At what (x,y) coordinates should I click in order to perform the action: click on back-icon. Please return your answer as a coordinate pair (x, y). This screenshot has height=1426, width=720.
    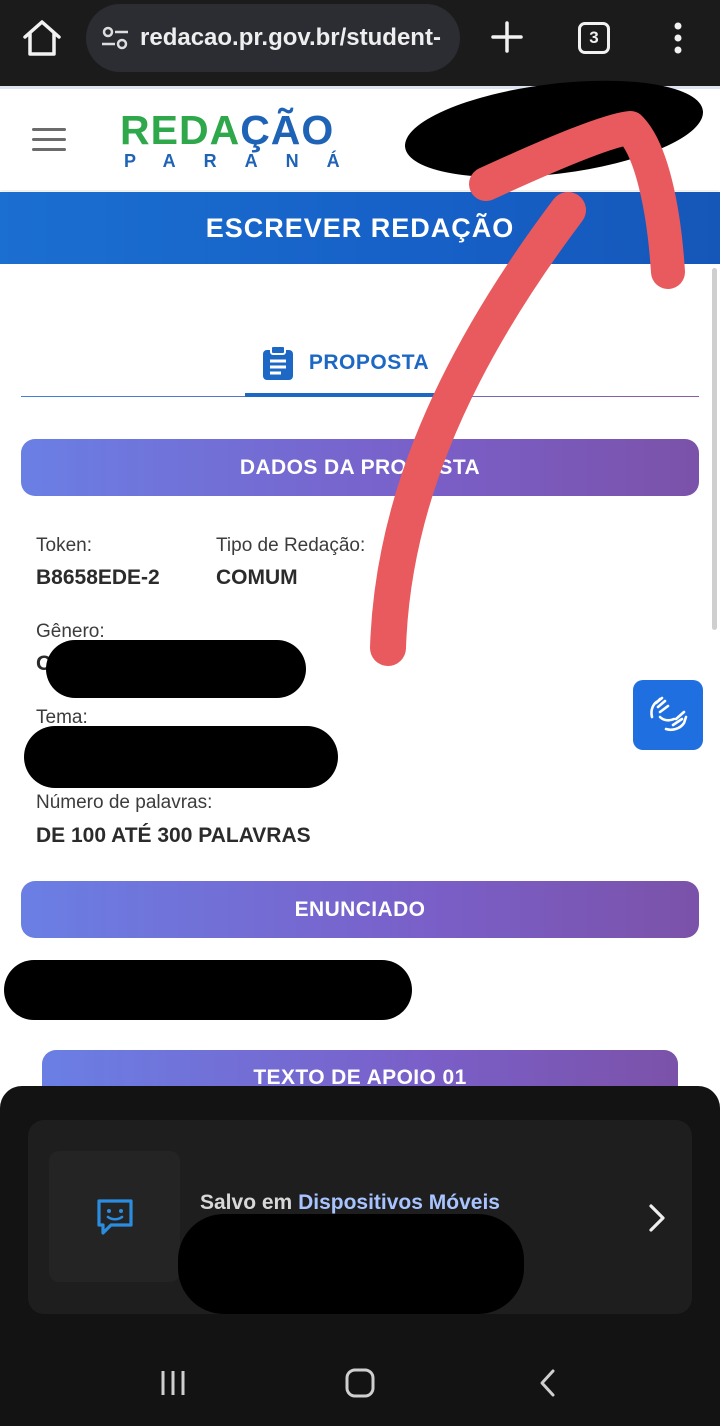
    Looking at the image, I should click on (548, 1383).